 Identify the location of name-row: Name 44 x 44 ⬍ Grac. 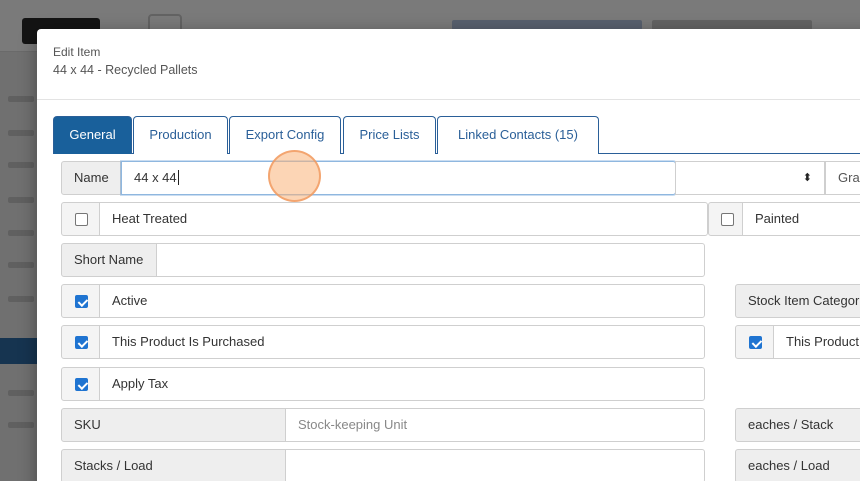
(460, 178).